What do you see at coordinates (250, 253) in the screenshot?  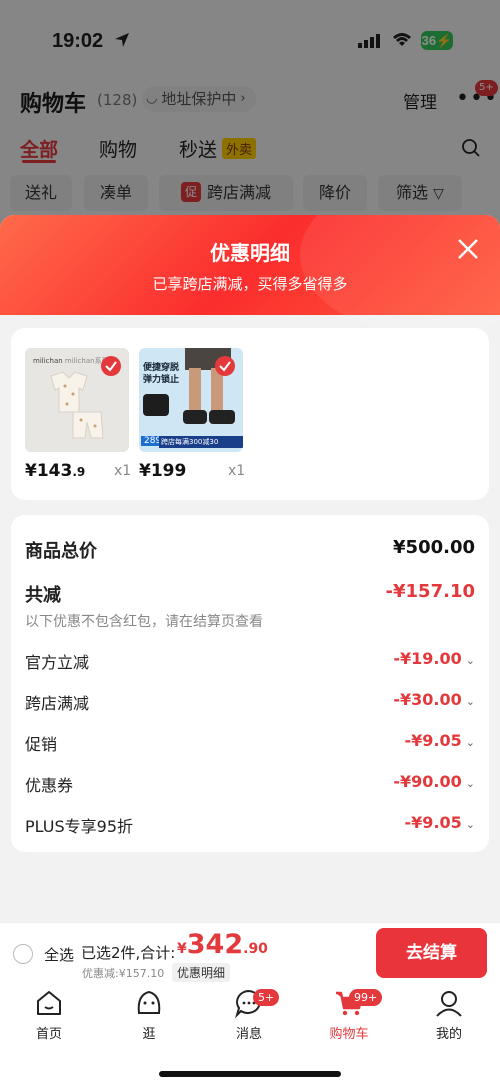 I see `sheet-title: 优惠明细` at bounding box center [250, 253].